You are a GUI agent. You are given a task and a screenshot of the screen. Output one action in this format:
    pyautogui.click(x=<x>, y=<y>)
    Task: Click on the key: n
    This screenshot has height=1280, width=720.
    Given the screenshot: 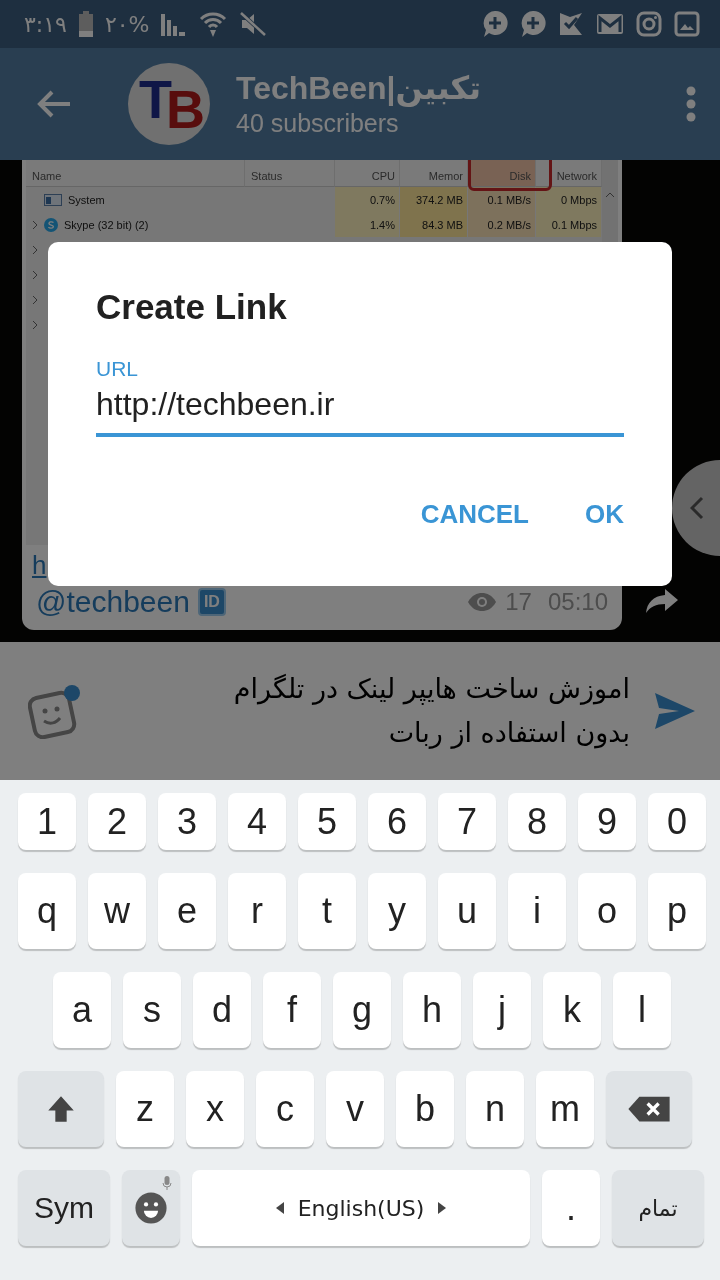 What is the action you would take?
    pyautogui.click(x=495, y=1109)
    